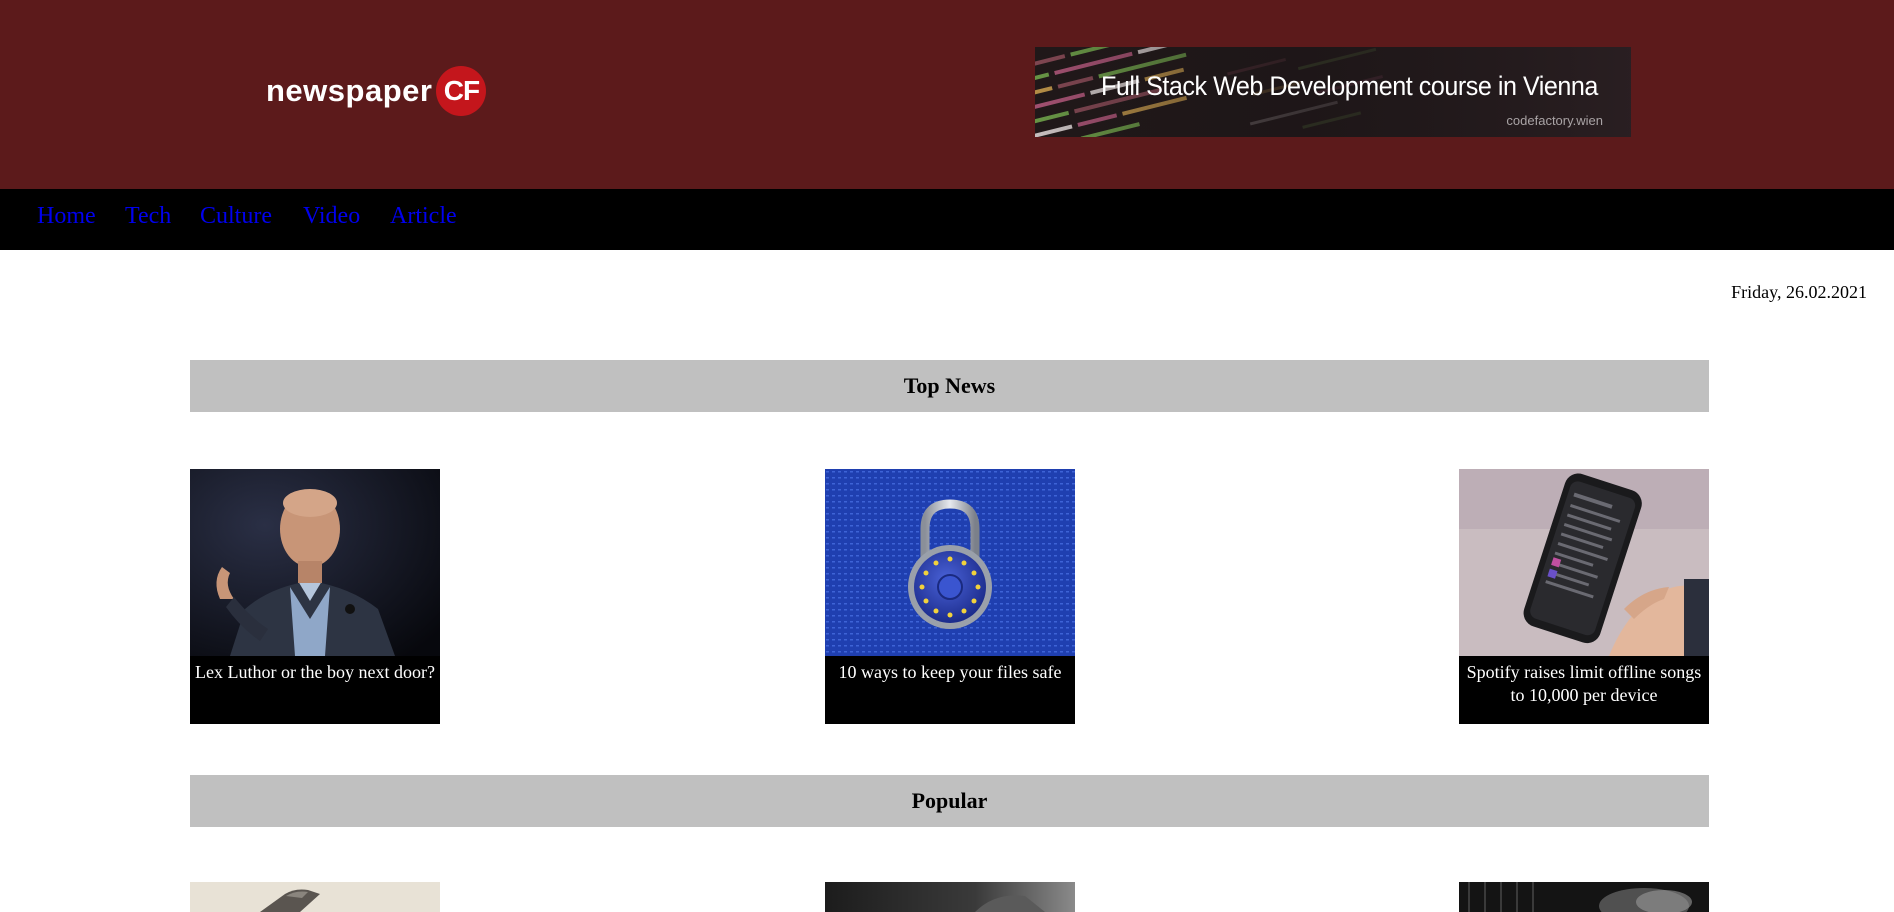 The image size is (1894, 912). What do you see at coordinates (315, 562) in the screenshot?
I see `man-speaking-photo` at bounding box center [315, 562].